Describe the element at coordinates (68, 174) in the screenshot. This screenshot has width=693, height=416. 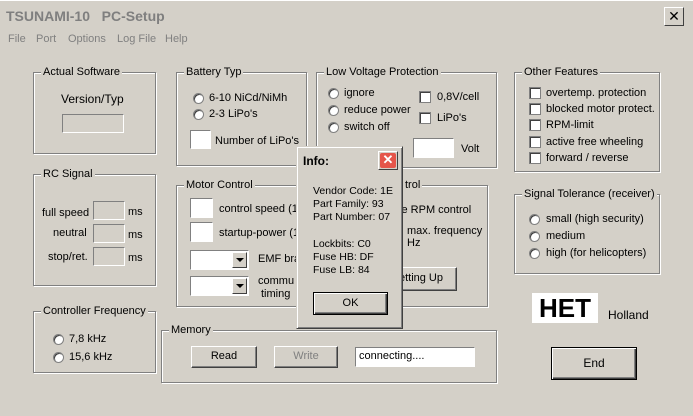
I see `rc-signal-title: RC Signal` at that location.